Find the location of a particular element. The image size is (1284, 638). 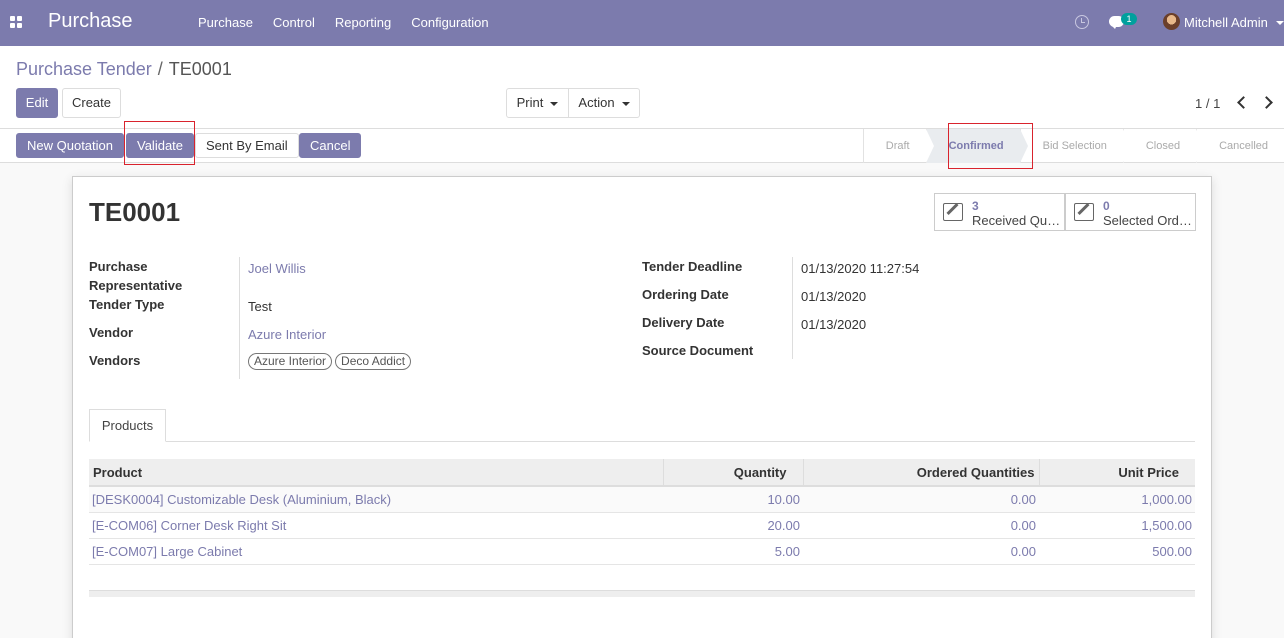

stage-confirmed: Confirmed is located at coordinates (976, 146).